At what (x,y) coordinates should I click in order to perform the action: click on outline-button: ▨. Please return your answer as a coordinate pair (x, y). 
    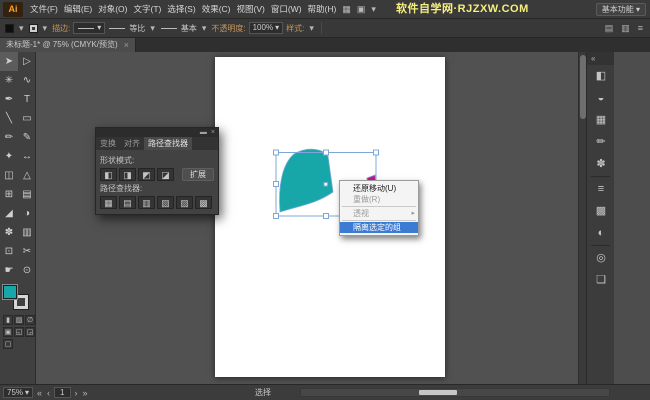
    Looking at the image, I should click on (184, 202).